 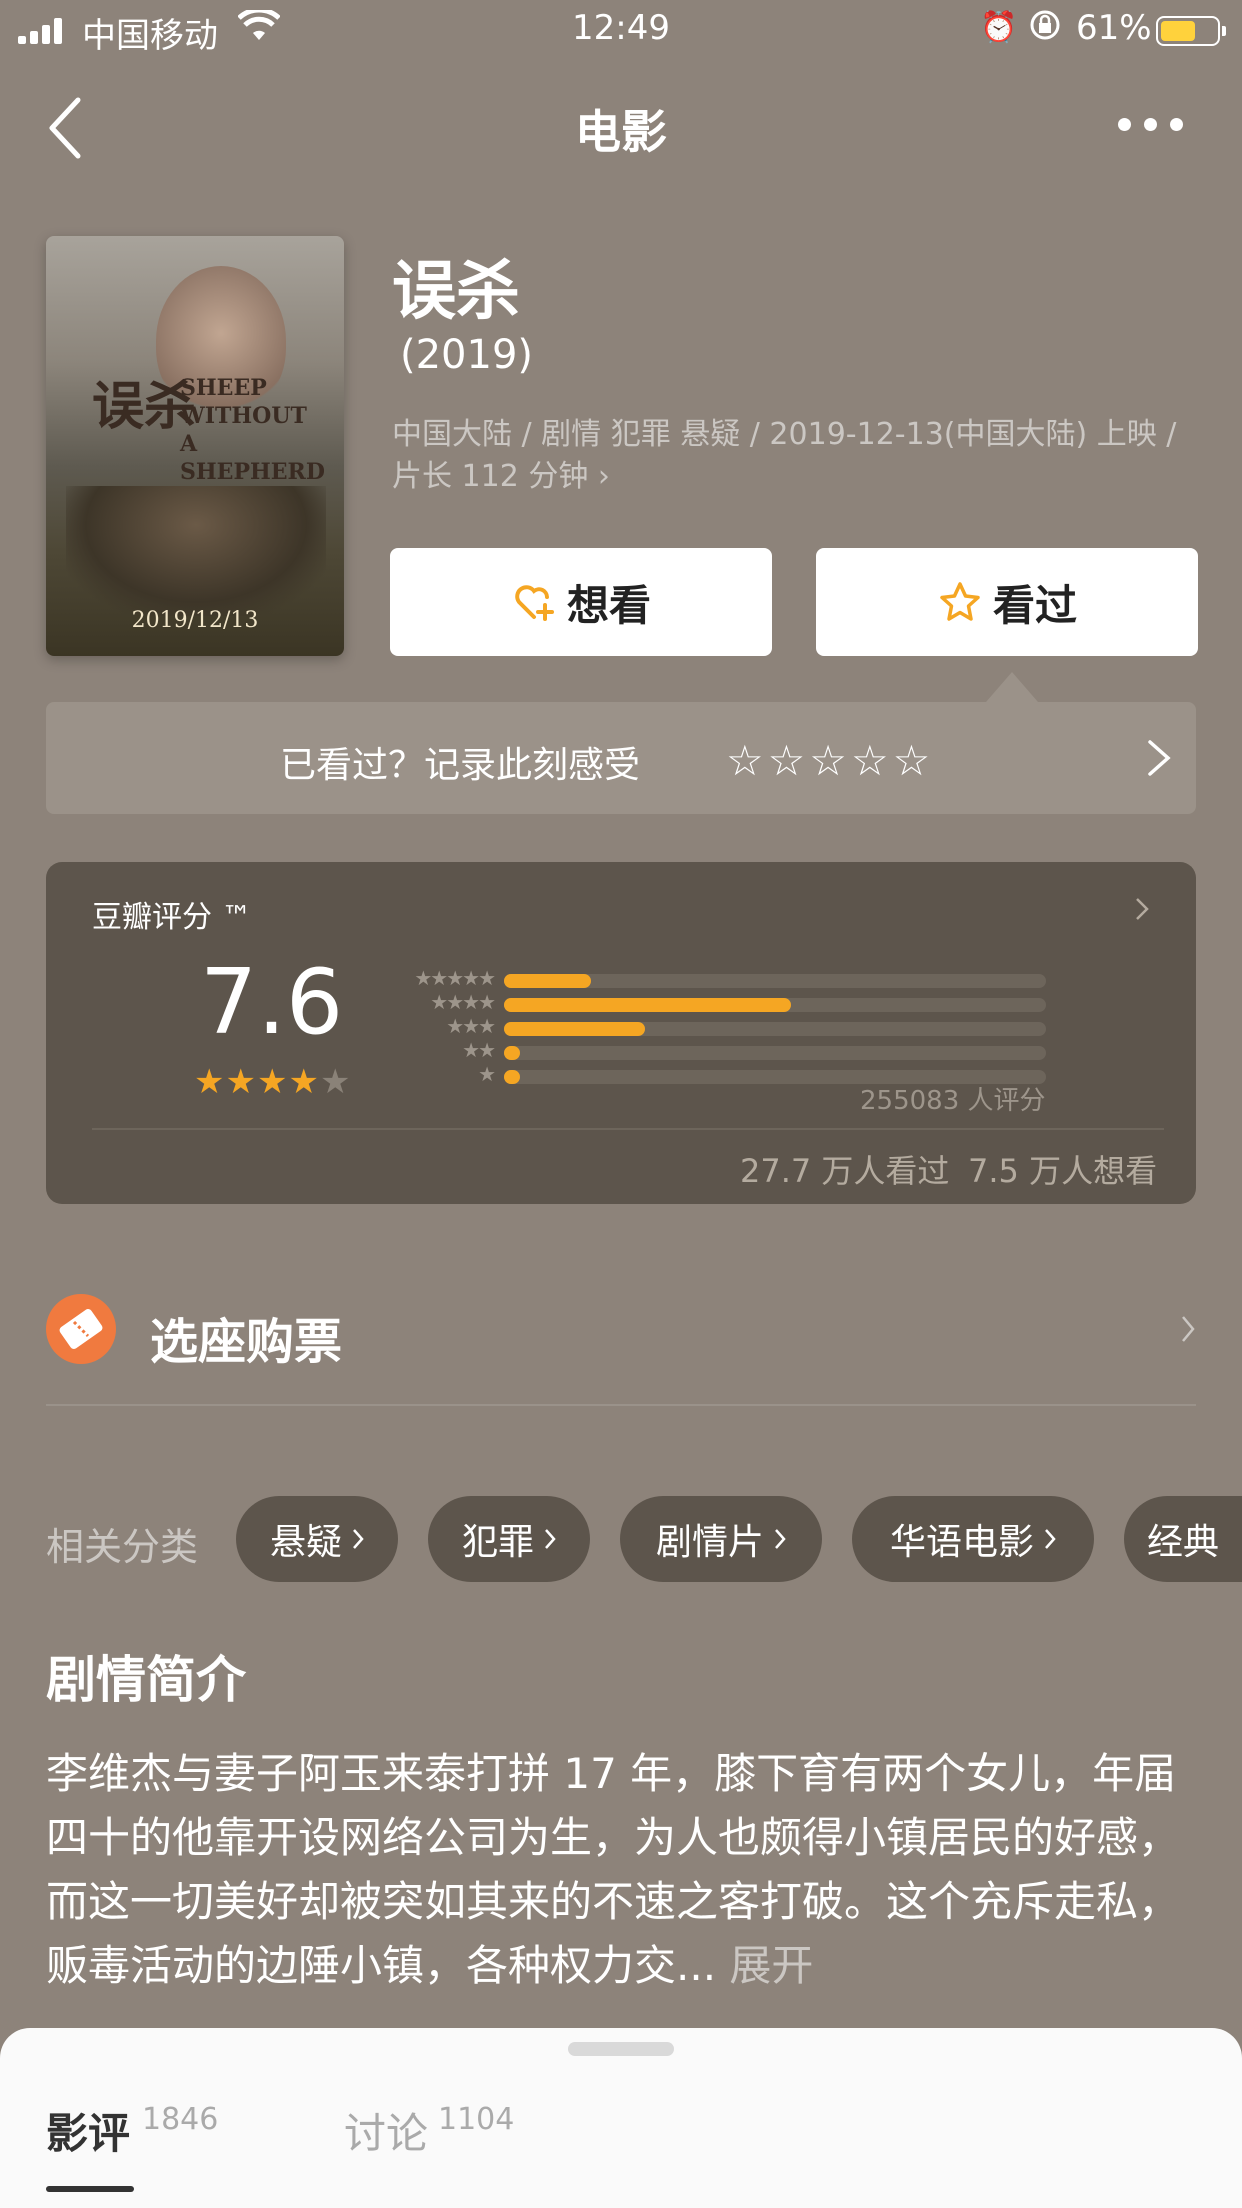 I want to click on tab-discussion: 讨论, so click(x=386, y=2130).